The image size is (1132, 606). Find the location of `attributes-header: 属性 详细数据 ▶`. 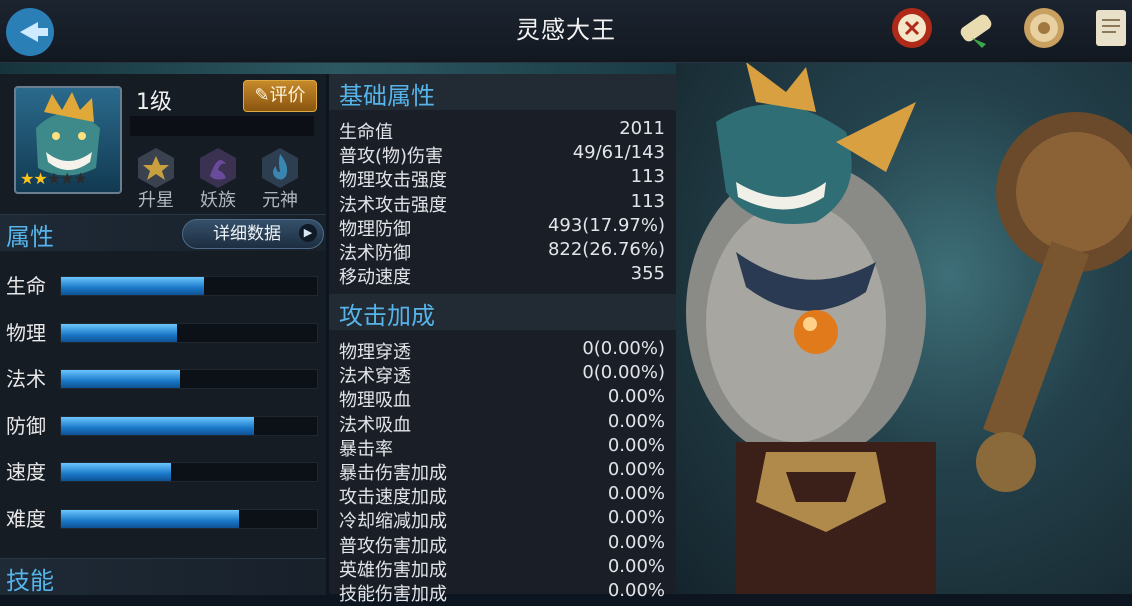

attributes-header: 属性 详细数据 ▶ is located at coordinates (163, 232).